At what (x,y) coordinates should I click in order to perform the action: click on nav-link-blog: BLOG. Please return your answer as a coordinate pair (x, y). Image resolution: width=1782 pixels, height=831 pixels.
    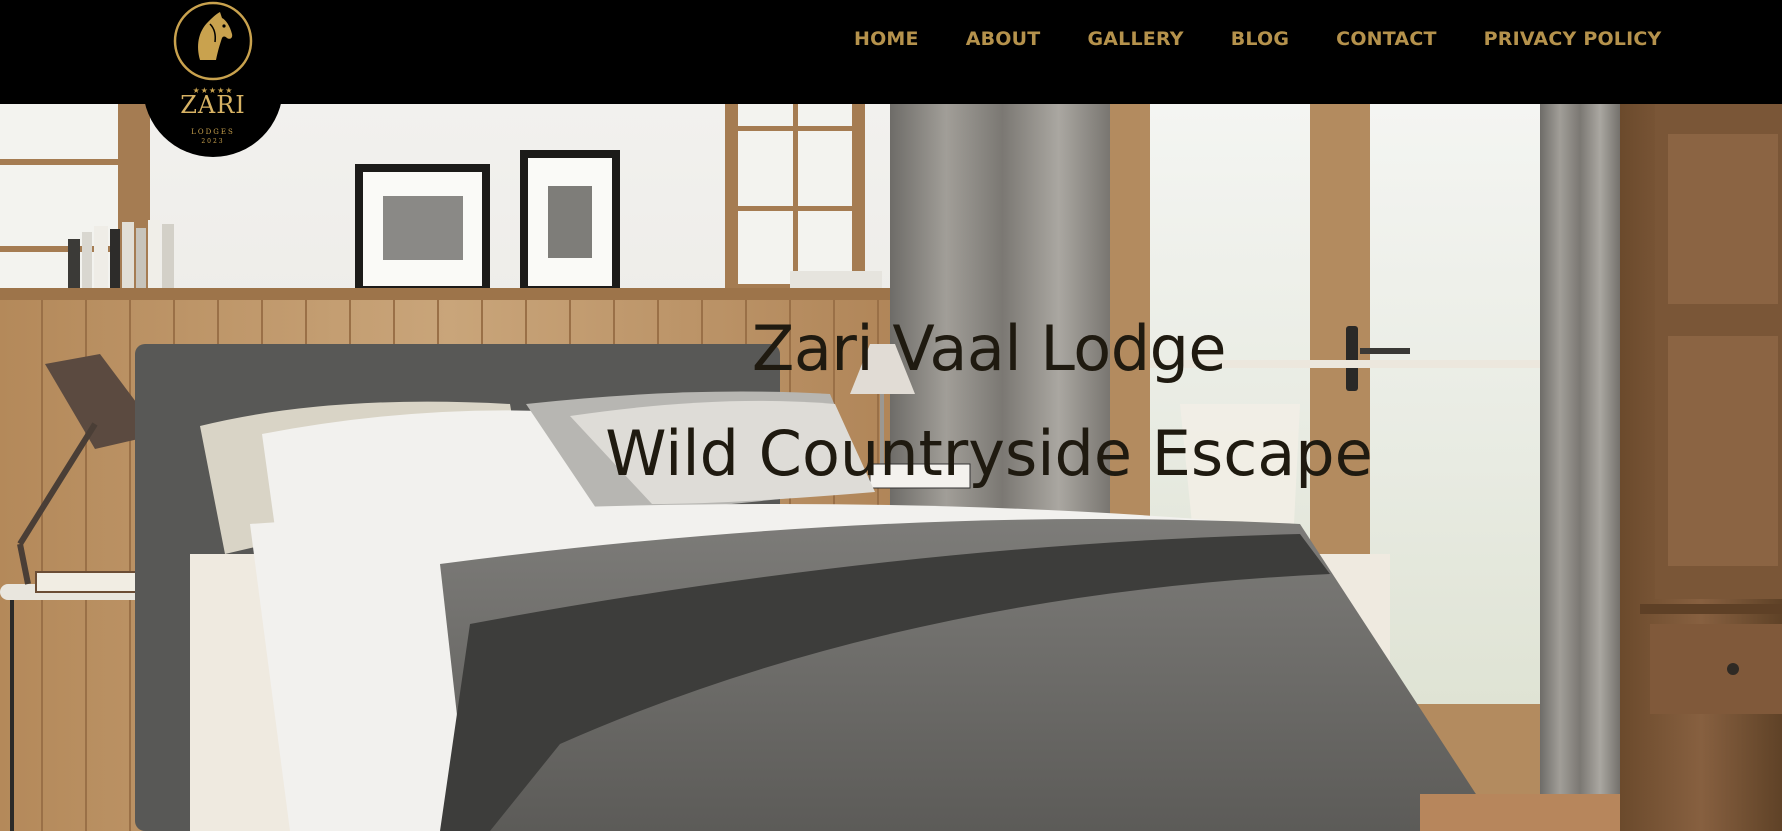
    Looking at the image, I should click on (1259, 39).